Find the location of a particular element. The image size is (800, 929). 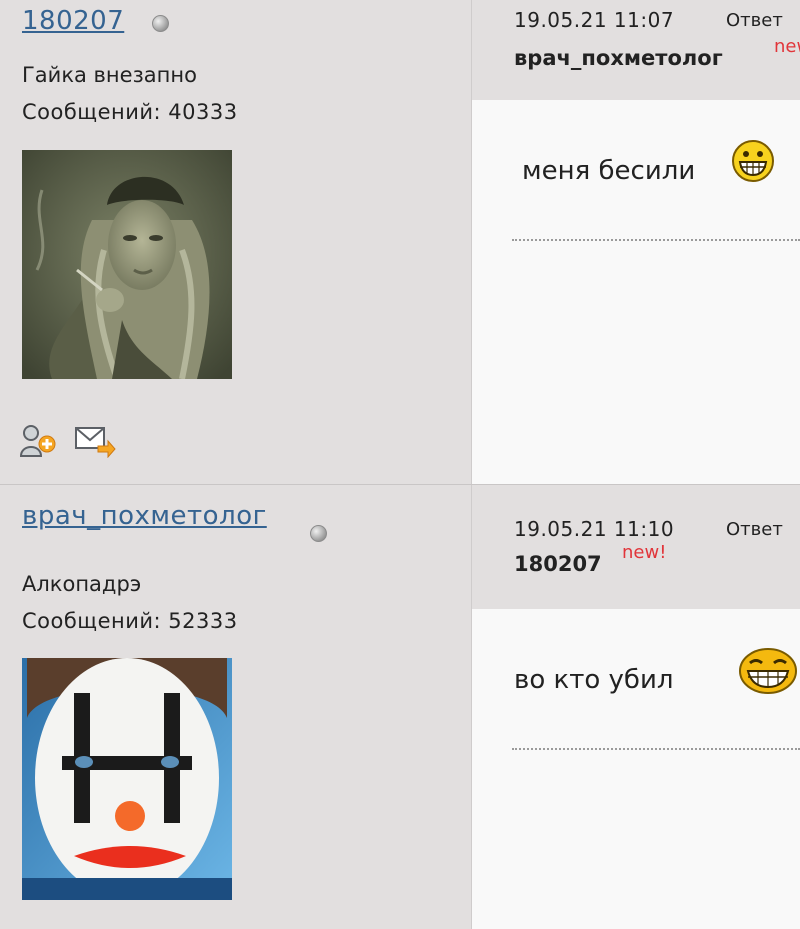

username-link: врач_похметолог is located at coordinates (144, 516).